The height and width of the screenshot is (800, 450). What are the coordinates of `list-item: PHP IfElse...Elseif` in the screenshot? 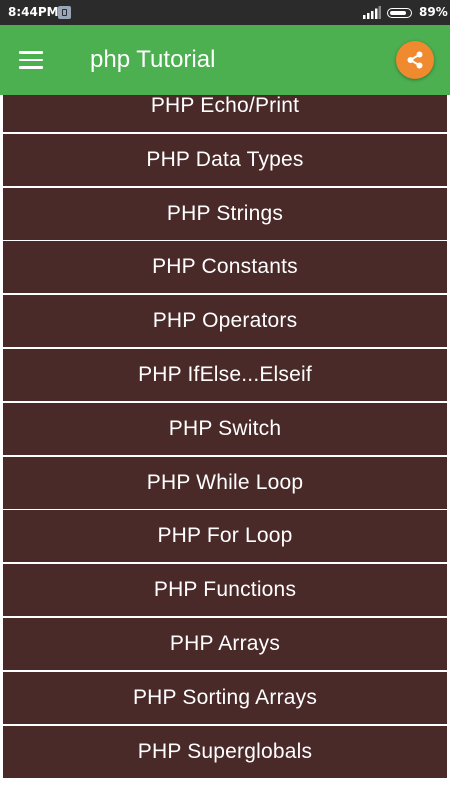 It's located at (225, 375).